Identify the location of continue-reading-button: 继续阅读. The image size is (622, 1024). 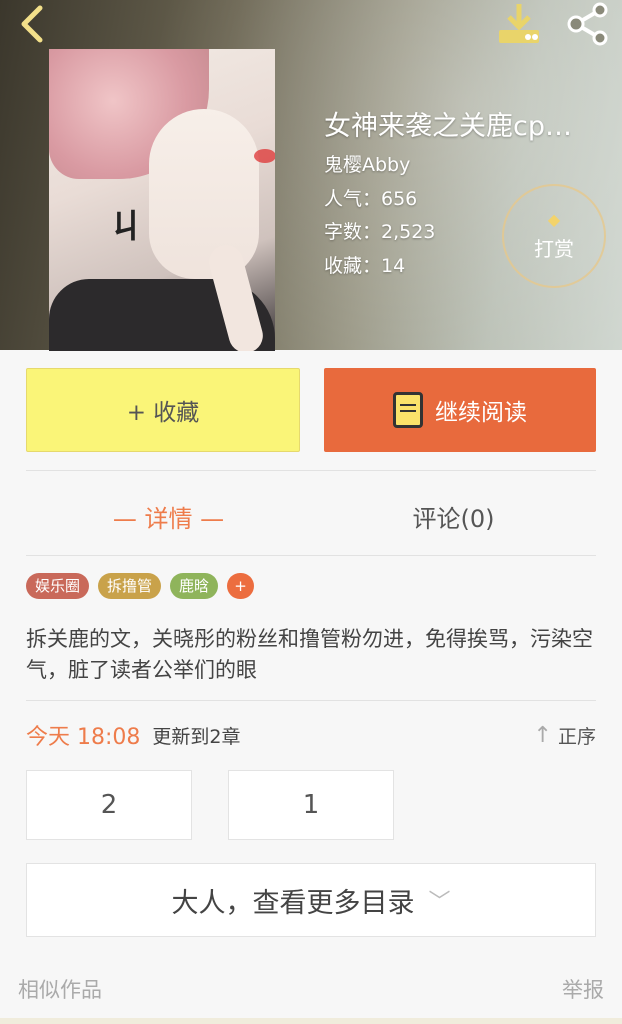
(460, 410).